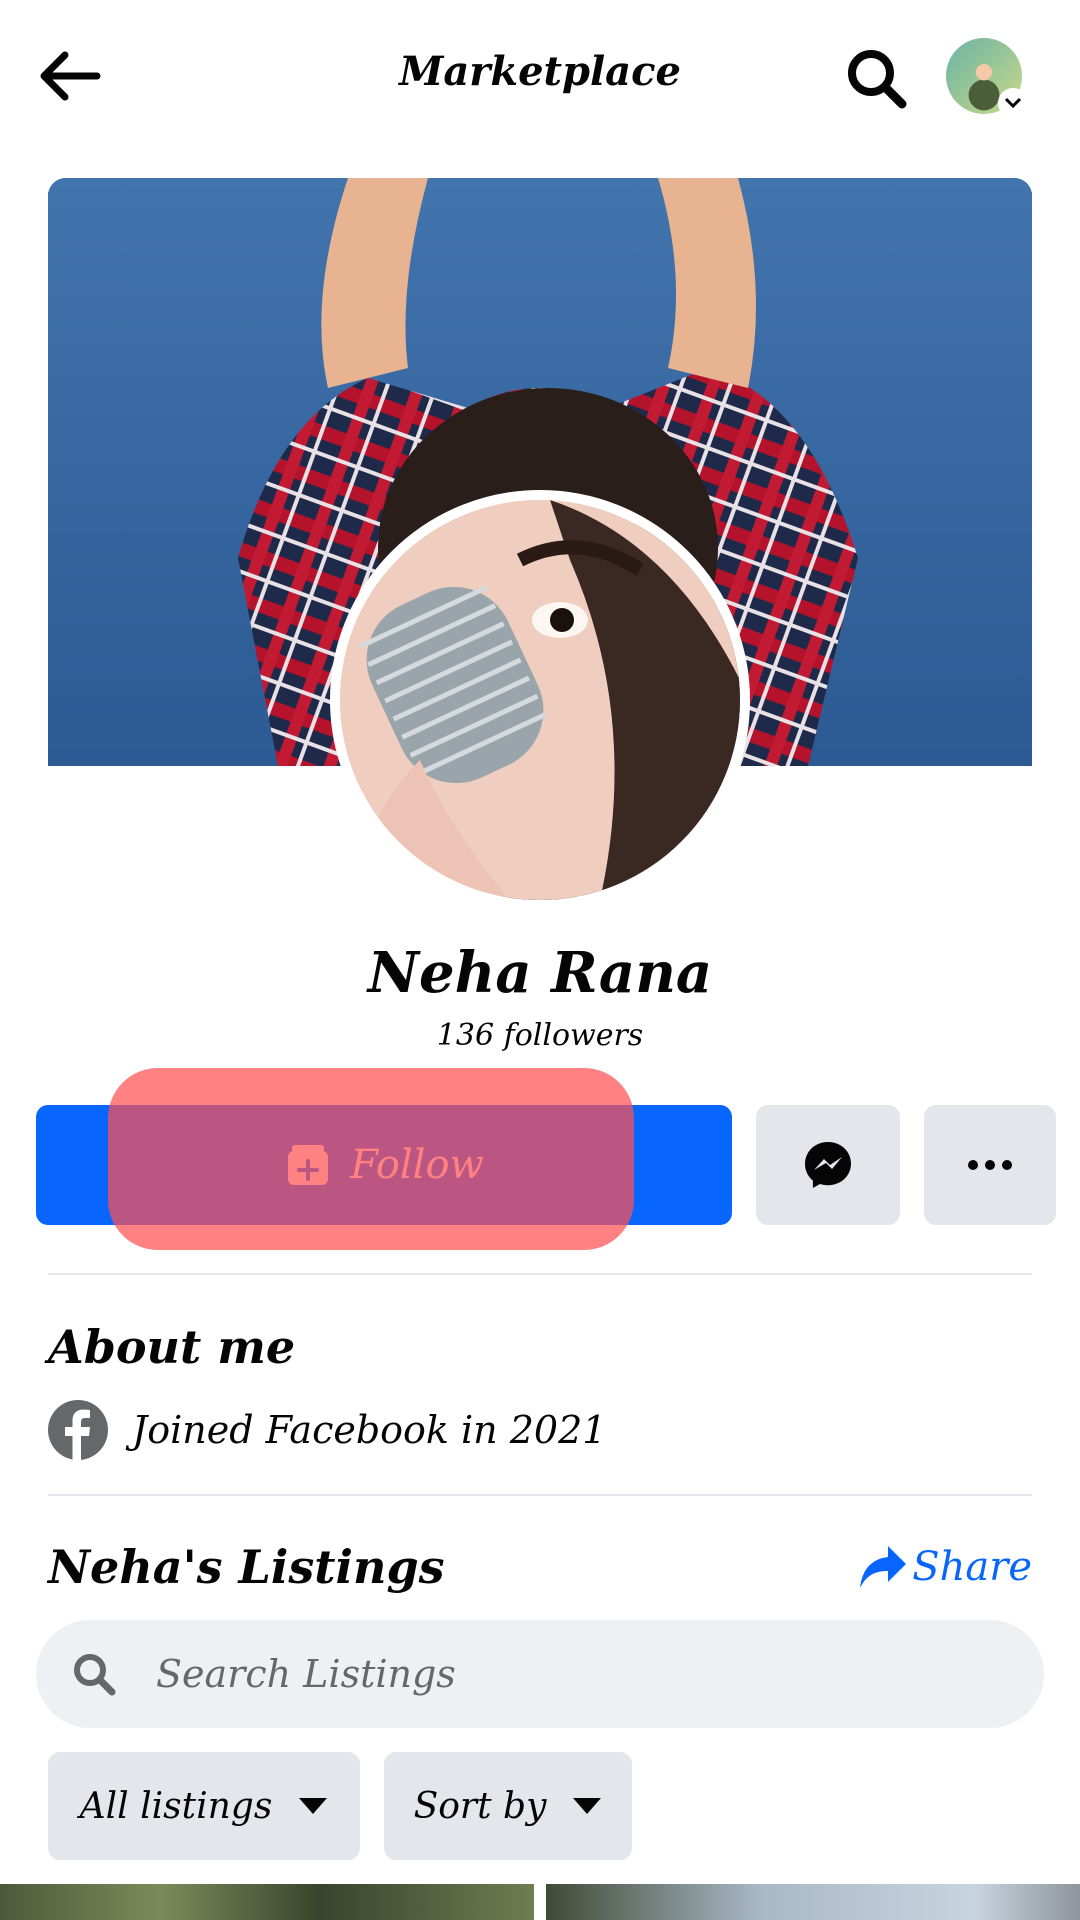 The height and width of the screenshot is (1920, 1080). Describe the element at coordinates (540, 973) in the screenshot. I see `profile-name: Neha Rana` at that location.